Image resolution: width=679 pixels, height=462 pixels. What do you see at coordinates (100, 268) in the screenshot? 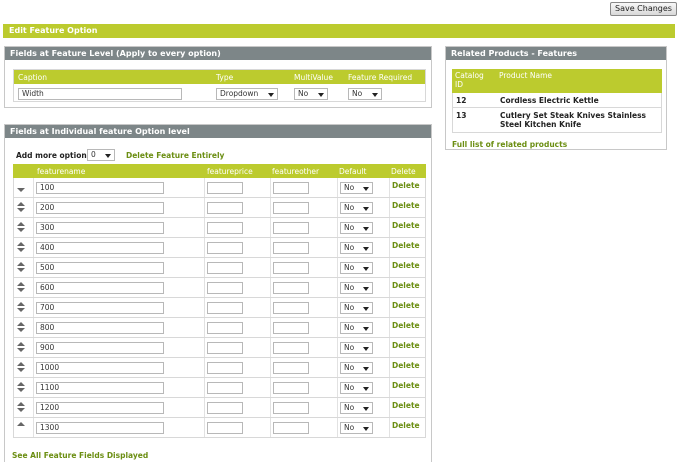
I see `featurename-input: 500` at bounding box center [100, 268].